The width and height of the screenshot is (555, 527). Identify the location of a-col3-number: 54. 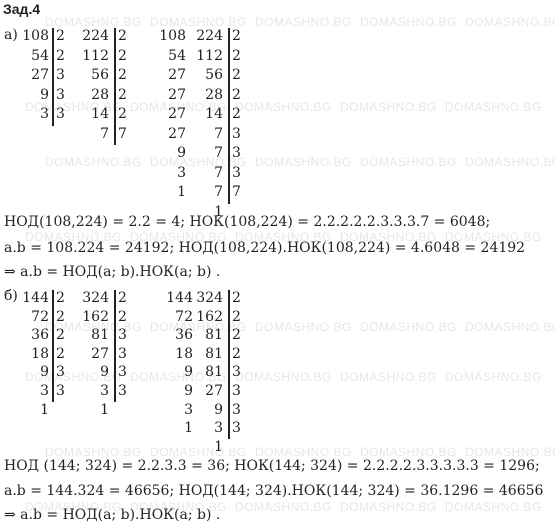
(177, 55).